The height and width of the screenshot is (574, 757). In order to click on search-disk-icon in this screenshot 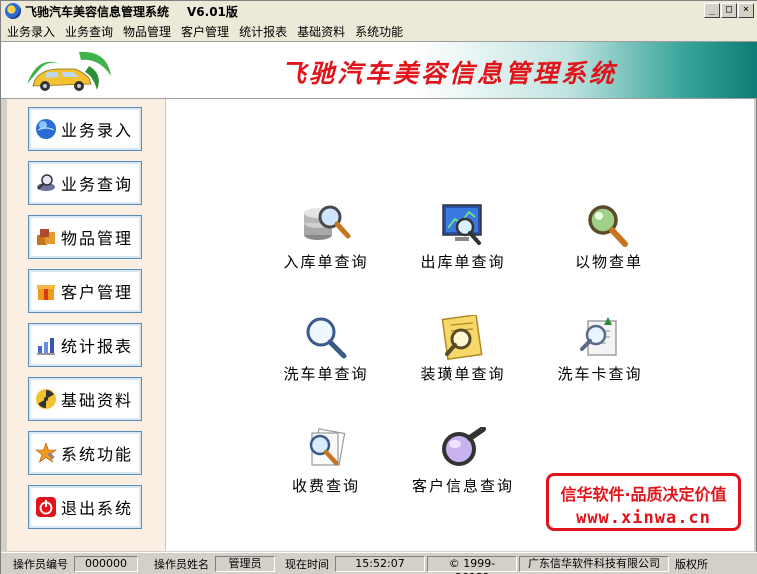, I will do `click(46, 182)`.